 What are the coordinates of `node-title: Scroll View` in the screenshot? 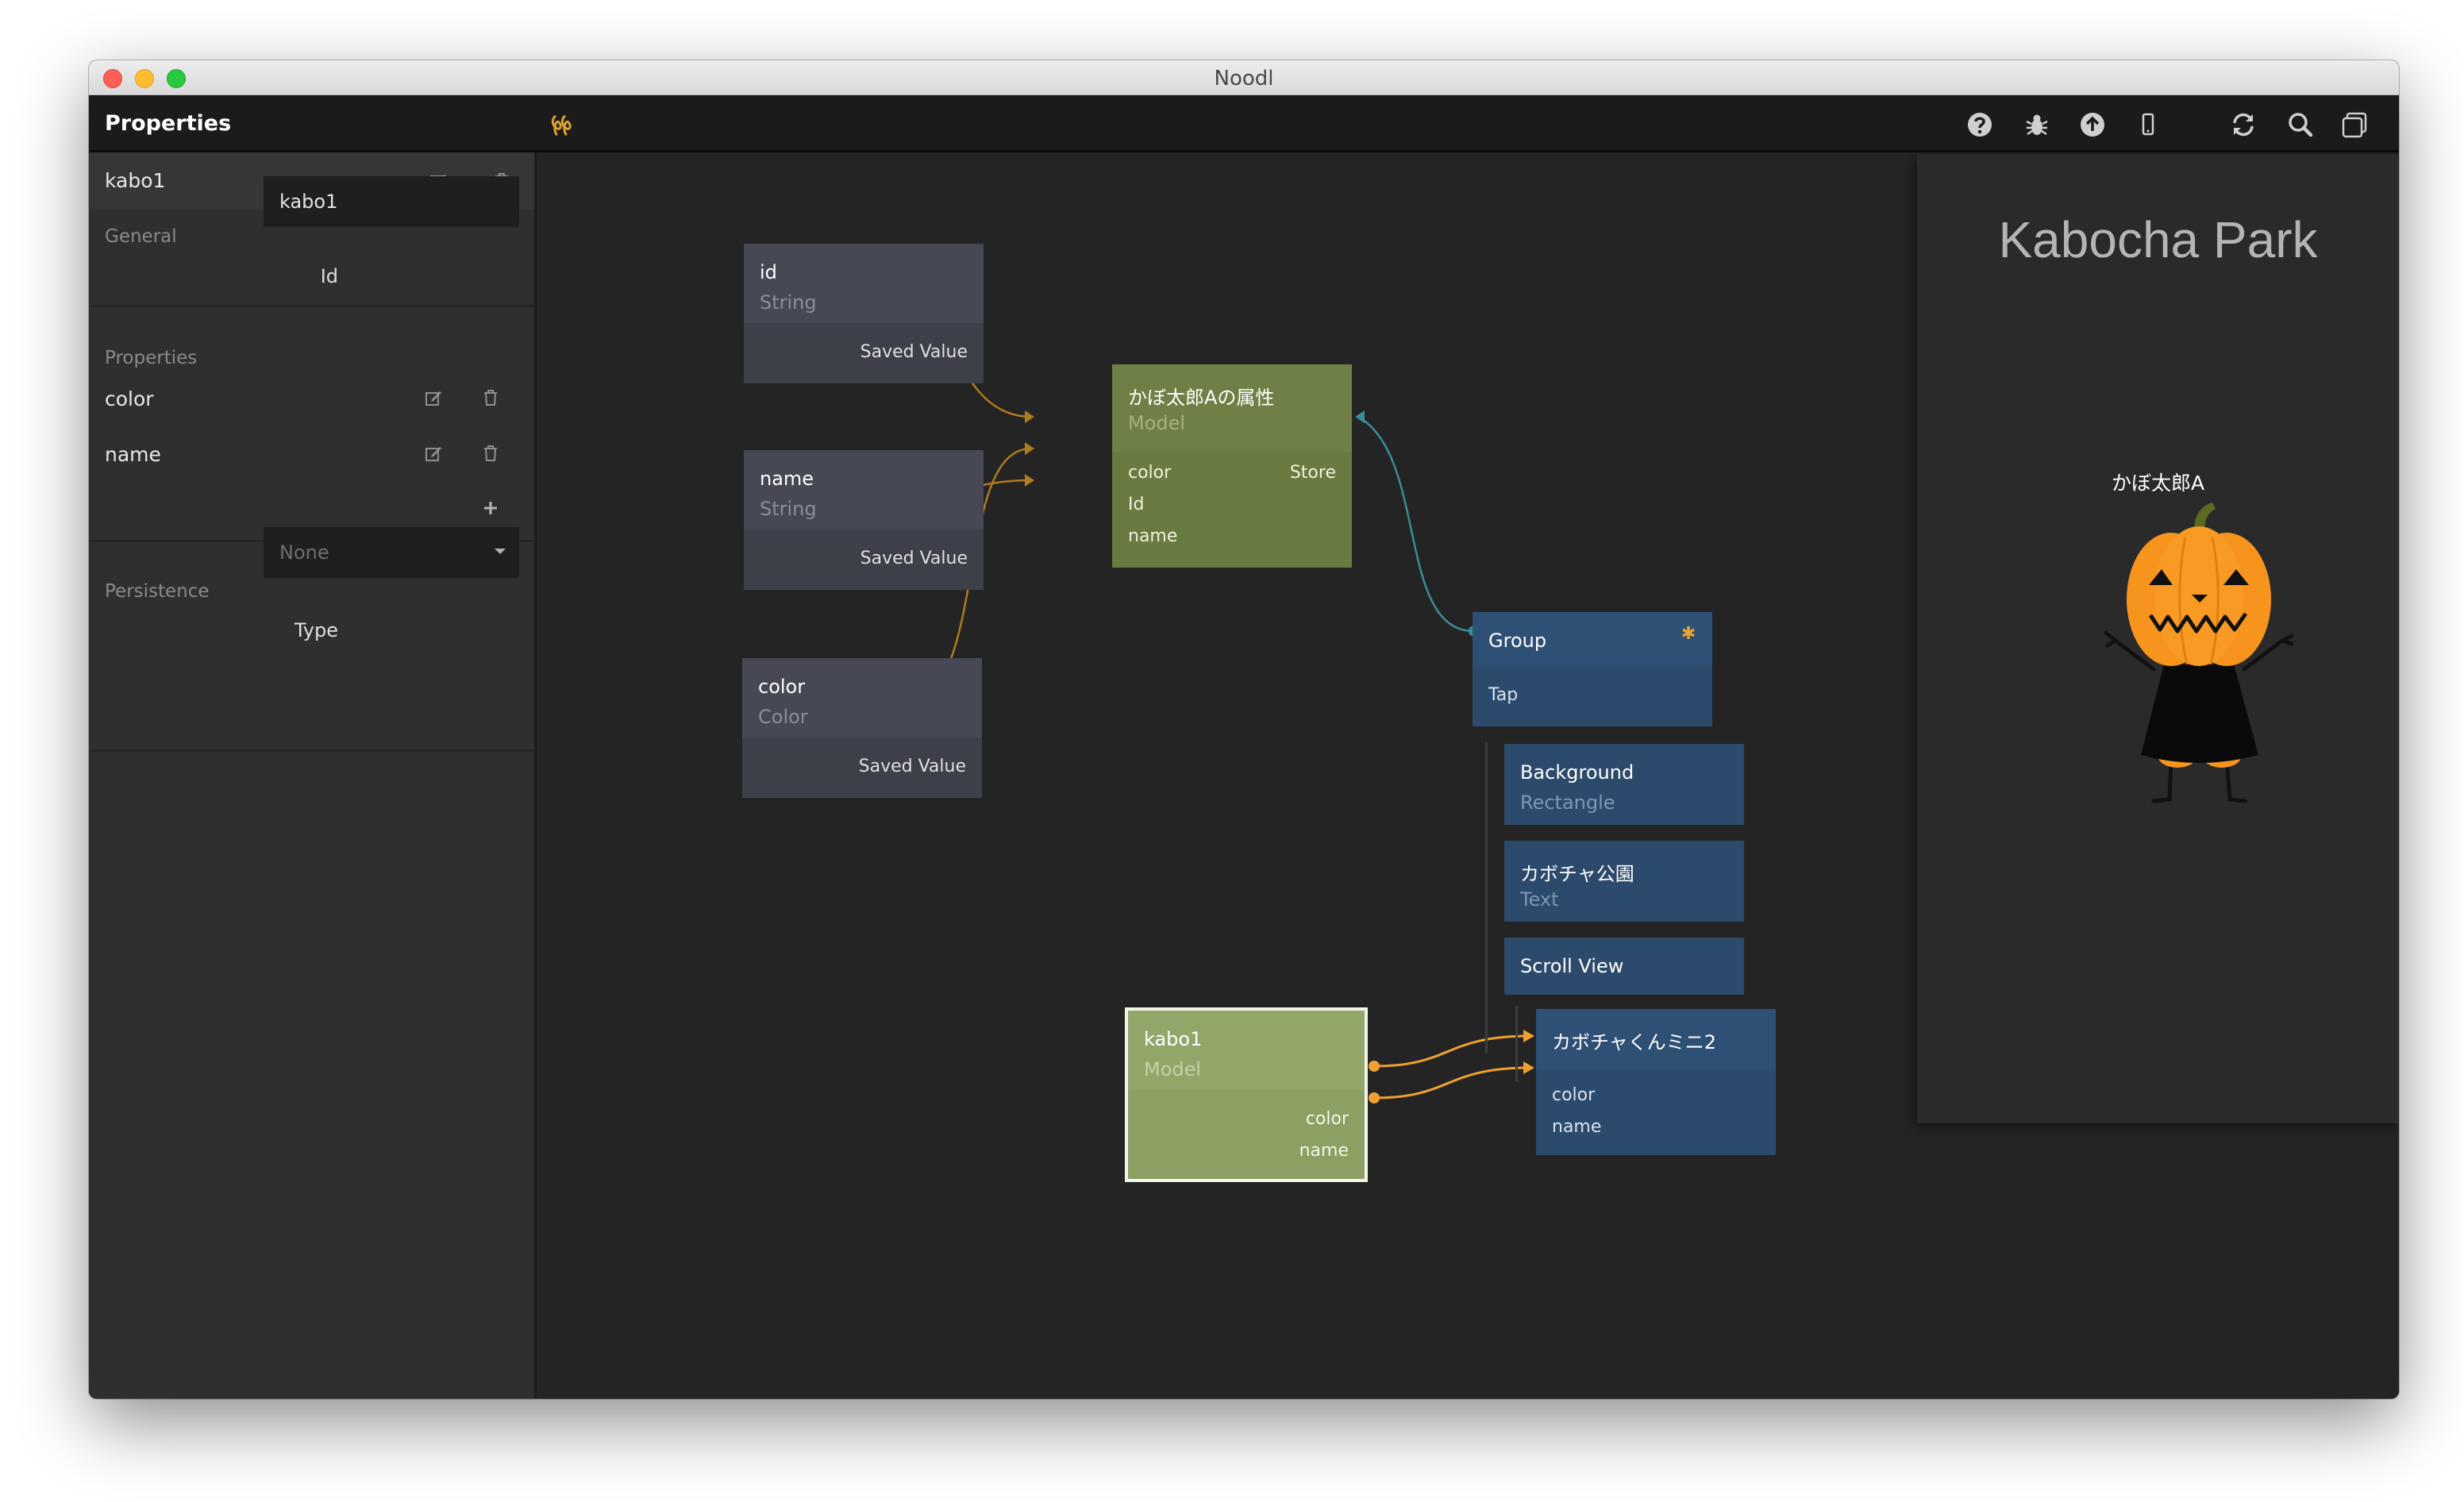 It's located at (1572, 966).